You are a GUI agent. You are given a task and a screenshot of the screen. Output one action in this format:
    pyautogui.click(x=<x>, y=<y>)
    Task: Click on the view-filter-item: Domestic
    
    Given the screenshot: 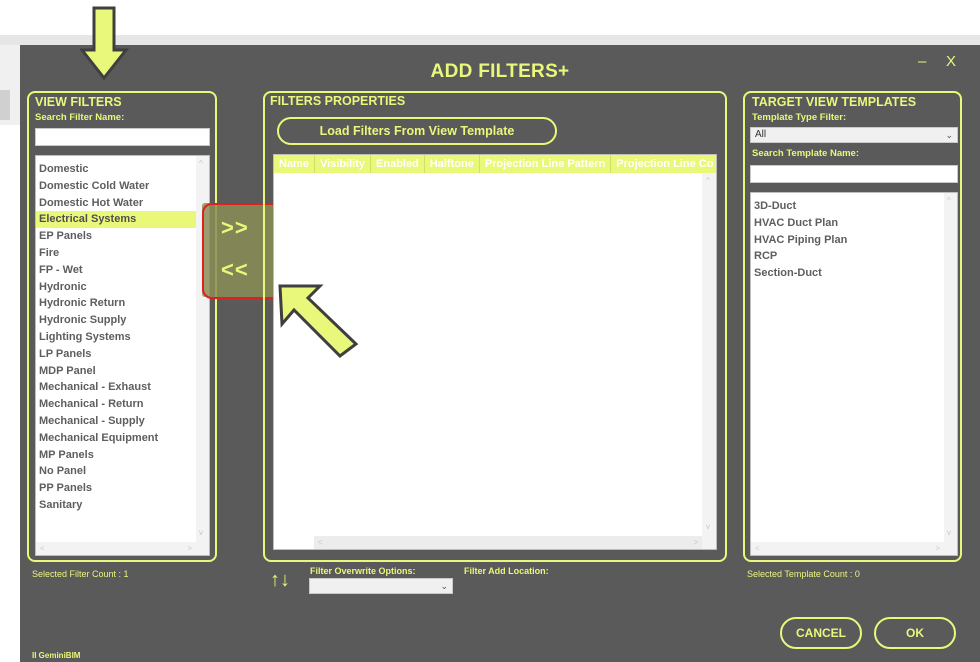 What is the action you would take?
    pyautogui.click(x=116, y=169)
    